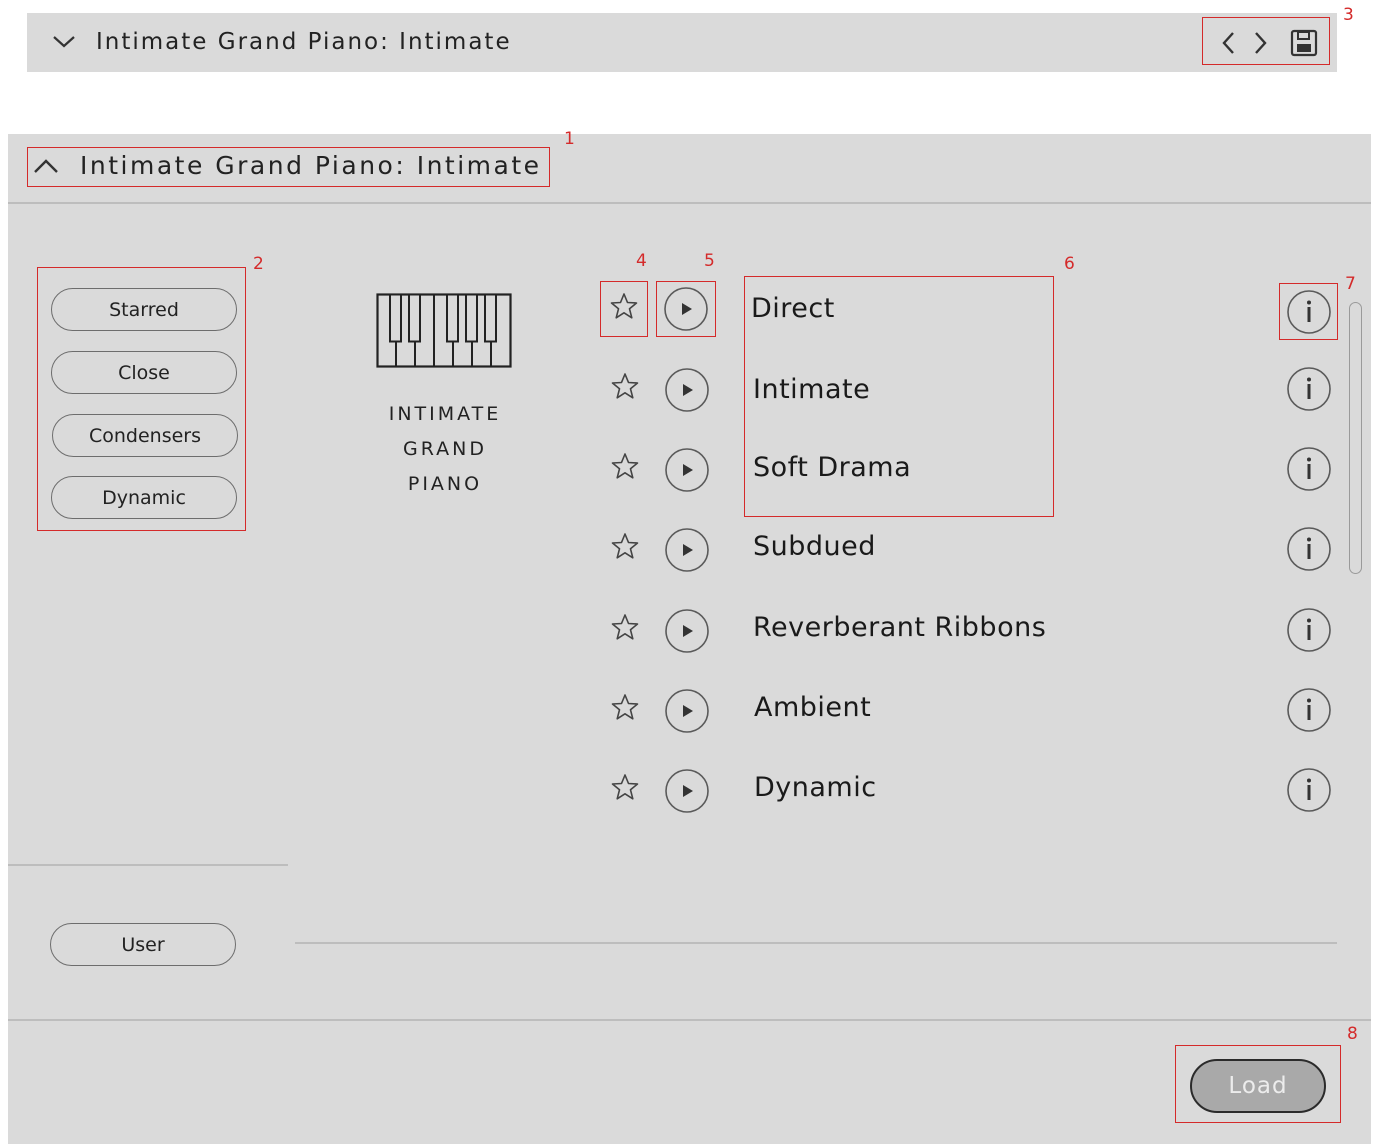 This screenshot has width=1379, height=1144. I want to click on annotation-number-6: 6, so click(1069, 264).